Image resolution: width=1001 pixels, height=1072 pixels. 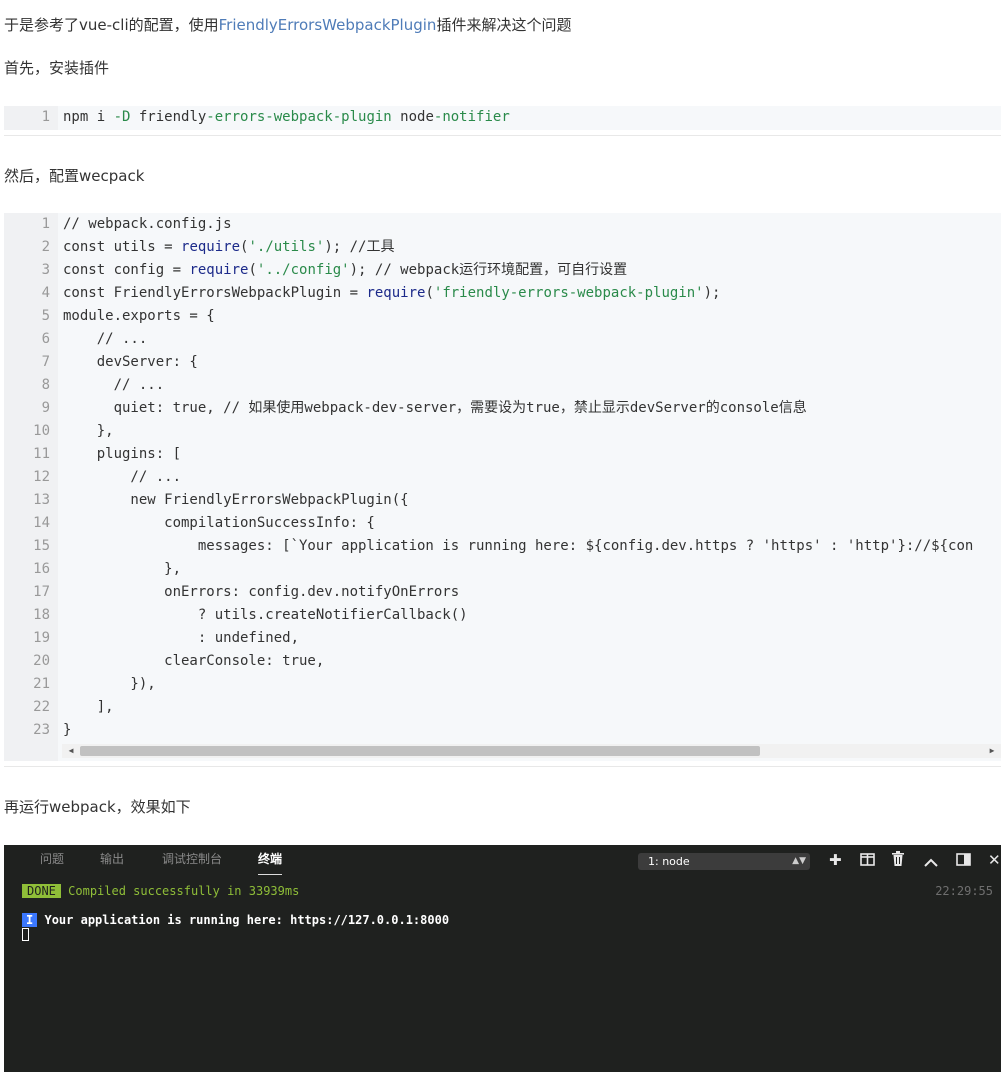 What do you see at coordinates (130, 362) in the screenshot?
I see `code-token: devServer: {` at bounding box center [130, 362].